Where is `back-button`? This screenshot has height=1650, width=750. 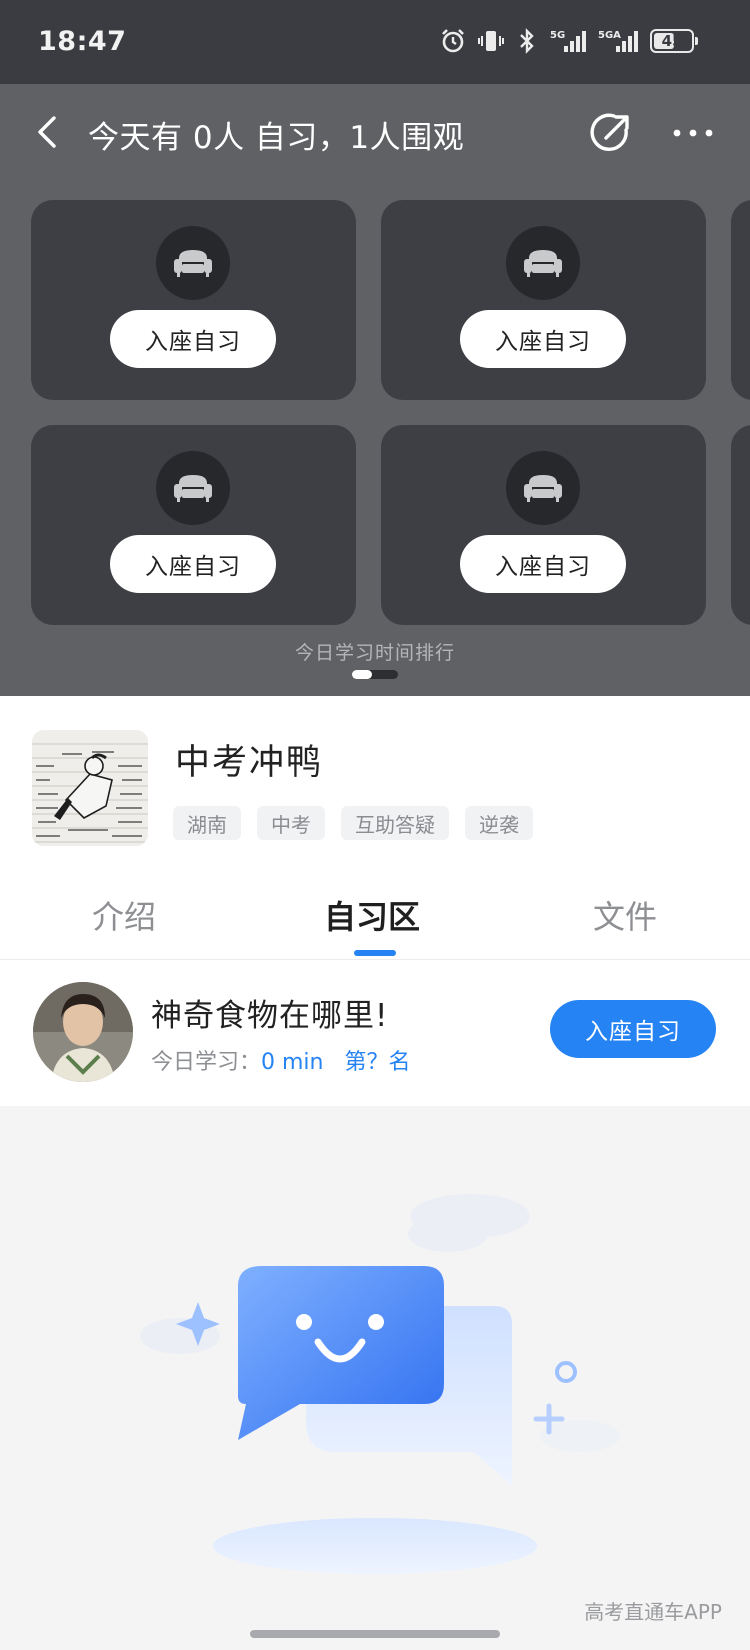
back-button is located at coordinates (50, 132).